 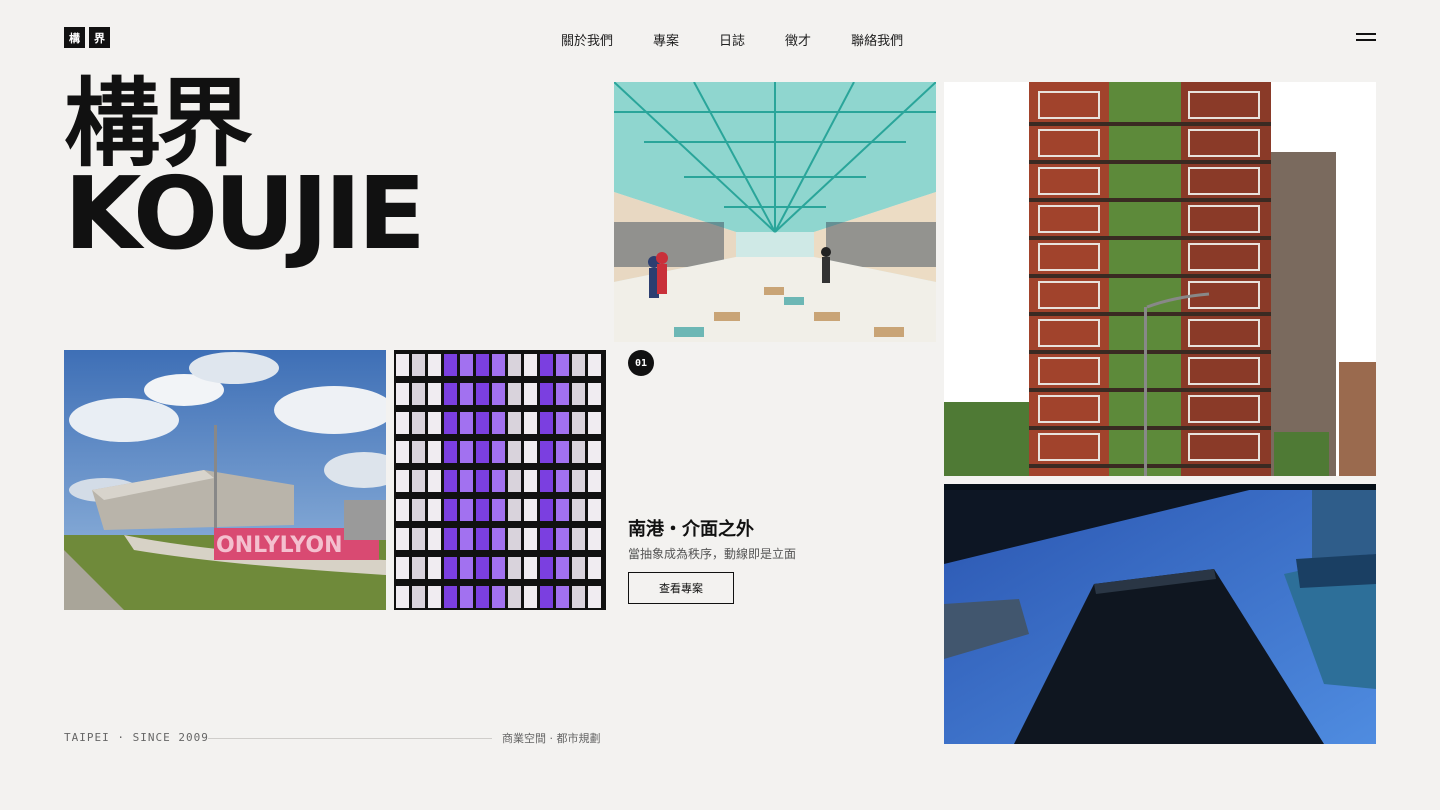 I want to click on hero-title: 構界 KOUJIE, so click(x=245, y=174).